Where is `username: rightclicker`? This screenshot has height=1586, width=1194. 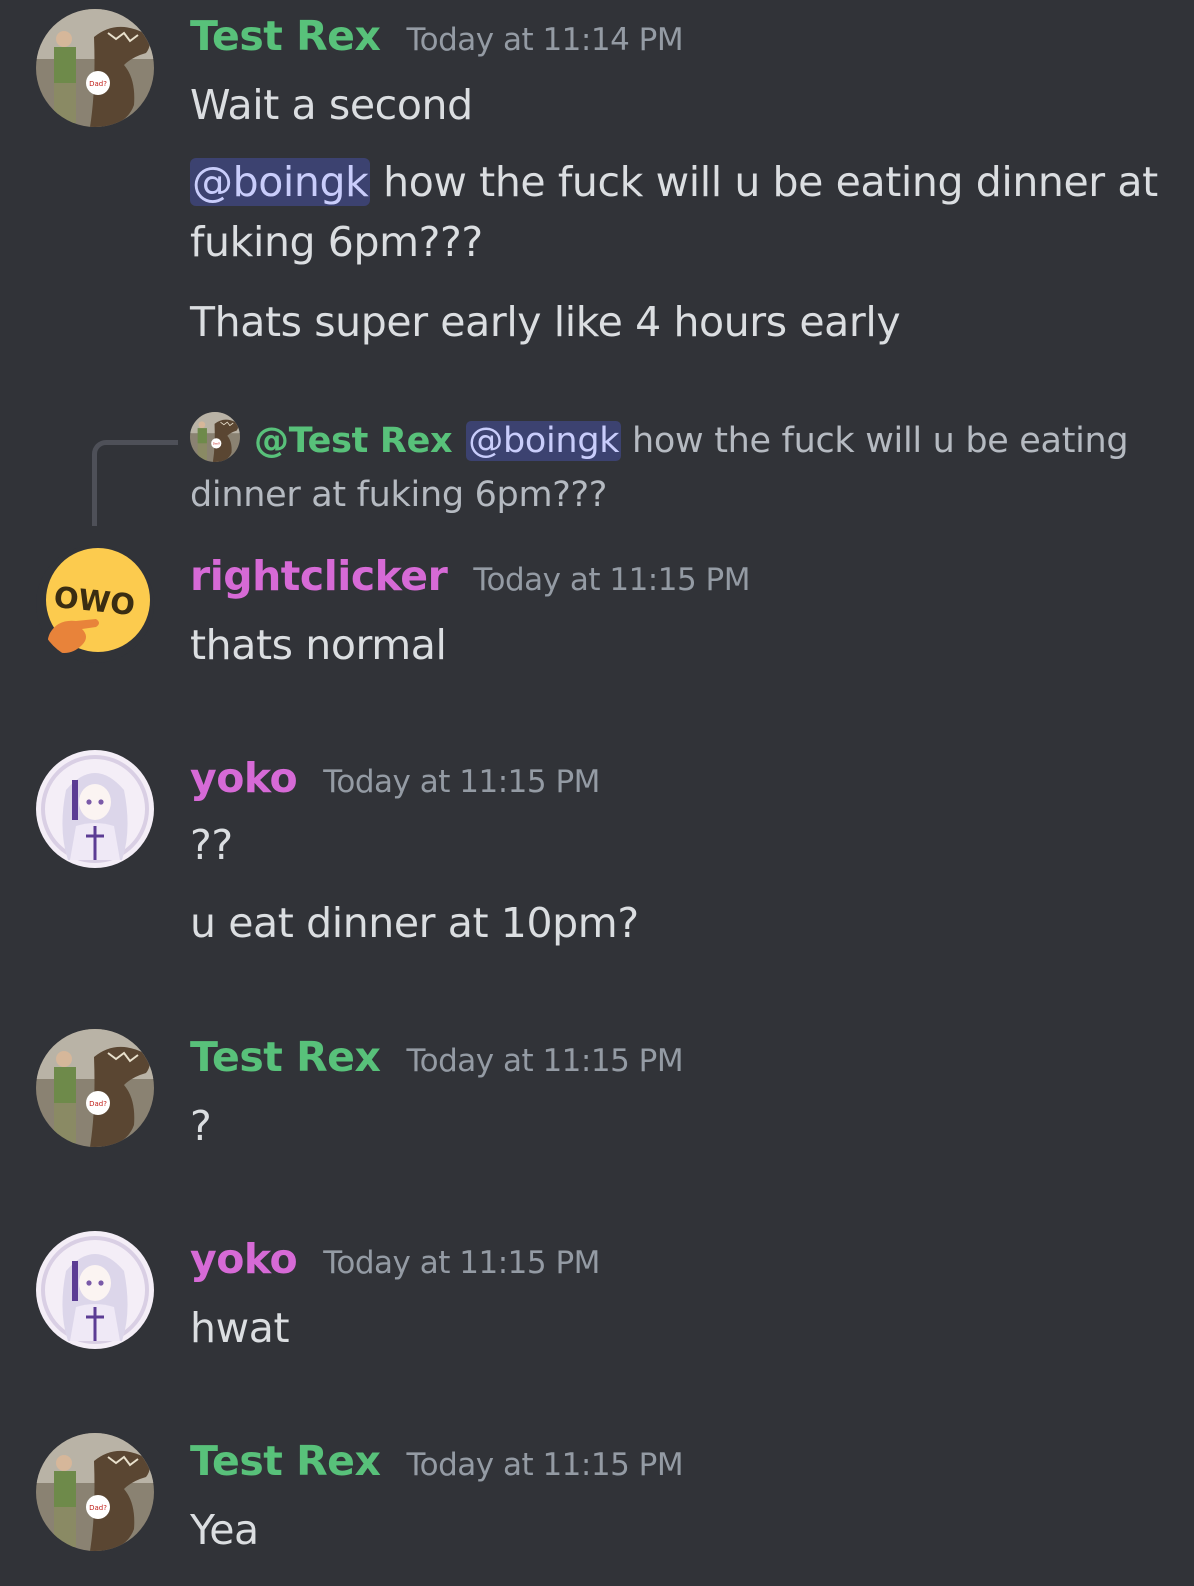
username: rightclicker is located at coordinates (319, 576).